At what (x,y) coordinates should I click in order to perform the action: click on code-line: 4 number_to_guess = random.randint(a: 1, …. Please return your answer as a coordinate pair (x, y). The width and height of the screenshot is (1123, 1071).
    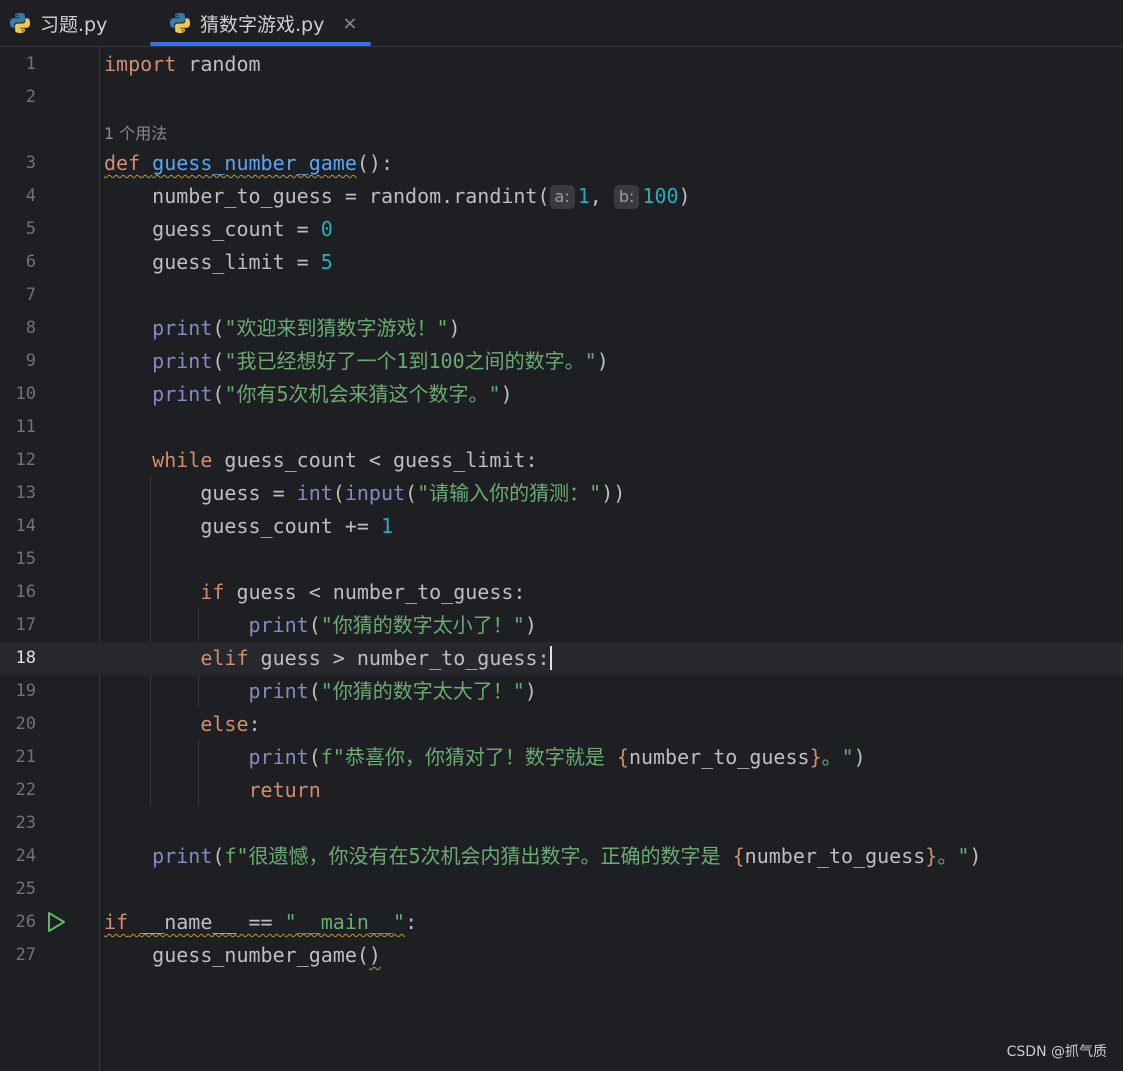
    Looking at the image, I should click on (561, 196).